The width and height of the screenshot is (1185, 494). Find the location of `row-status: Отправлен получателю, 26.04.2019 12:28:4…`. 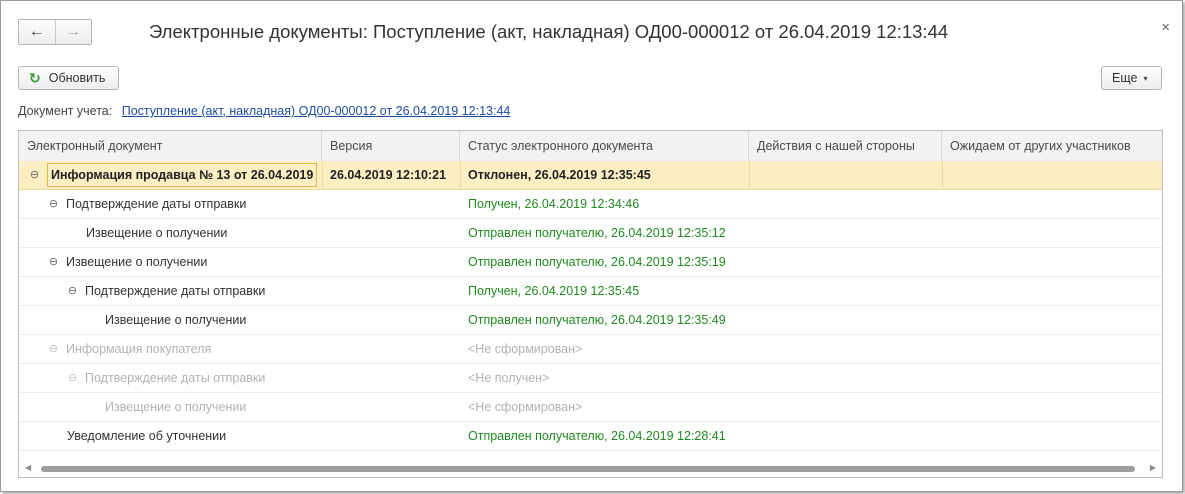

row-status: Отправлен получателю, 26.04.2019 12:28:4… is located at coordinates (597, 436).